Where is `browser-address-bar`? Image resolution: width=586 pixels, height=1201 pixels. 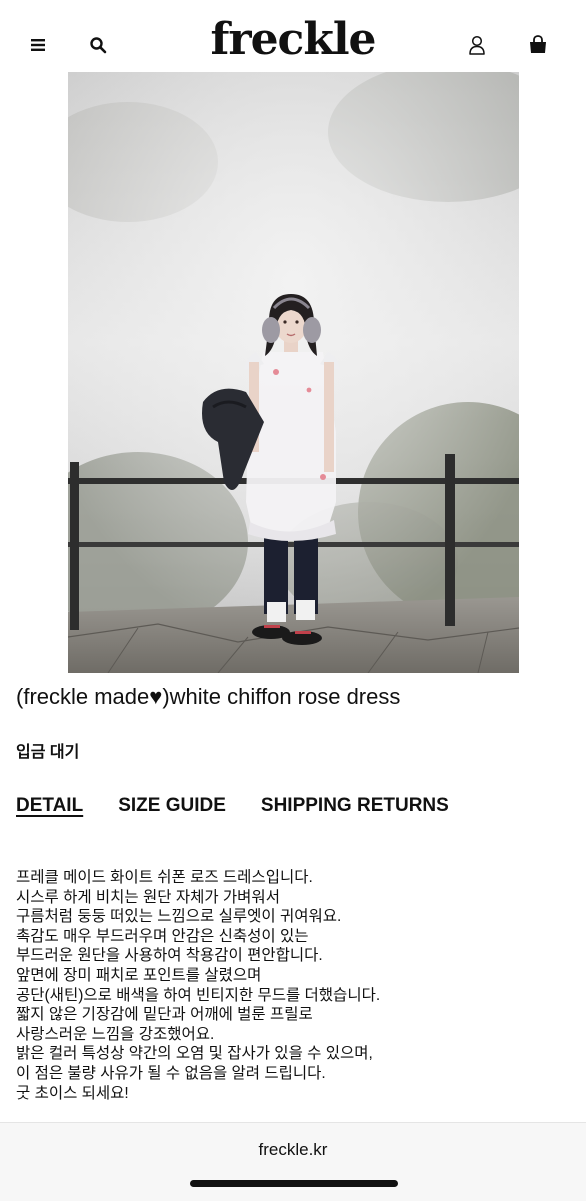
browser-address-bar is located at coordinates (293, 1161).